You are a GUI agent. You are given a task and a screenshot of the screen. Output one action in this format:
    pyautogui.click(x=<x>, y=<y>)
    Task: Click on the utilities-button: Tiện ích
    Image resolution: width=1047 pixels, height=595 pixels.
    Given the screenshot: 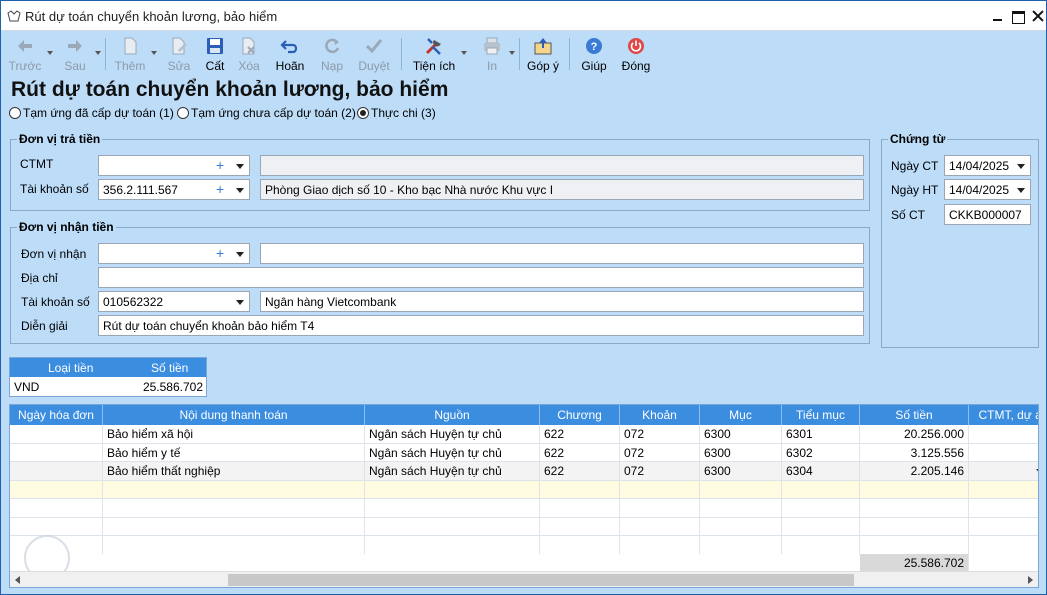 What is the action you would take?
    pyautogui.click(x=439, y=54)
    